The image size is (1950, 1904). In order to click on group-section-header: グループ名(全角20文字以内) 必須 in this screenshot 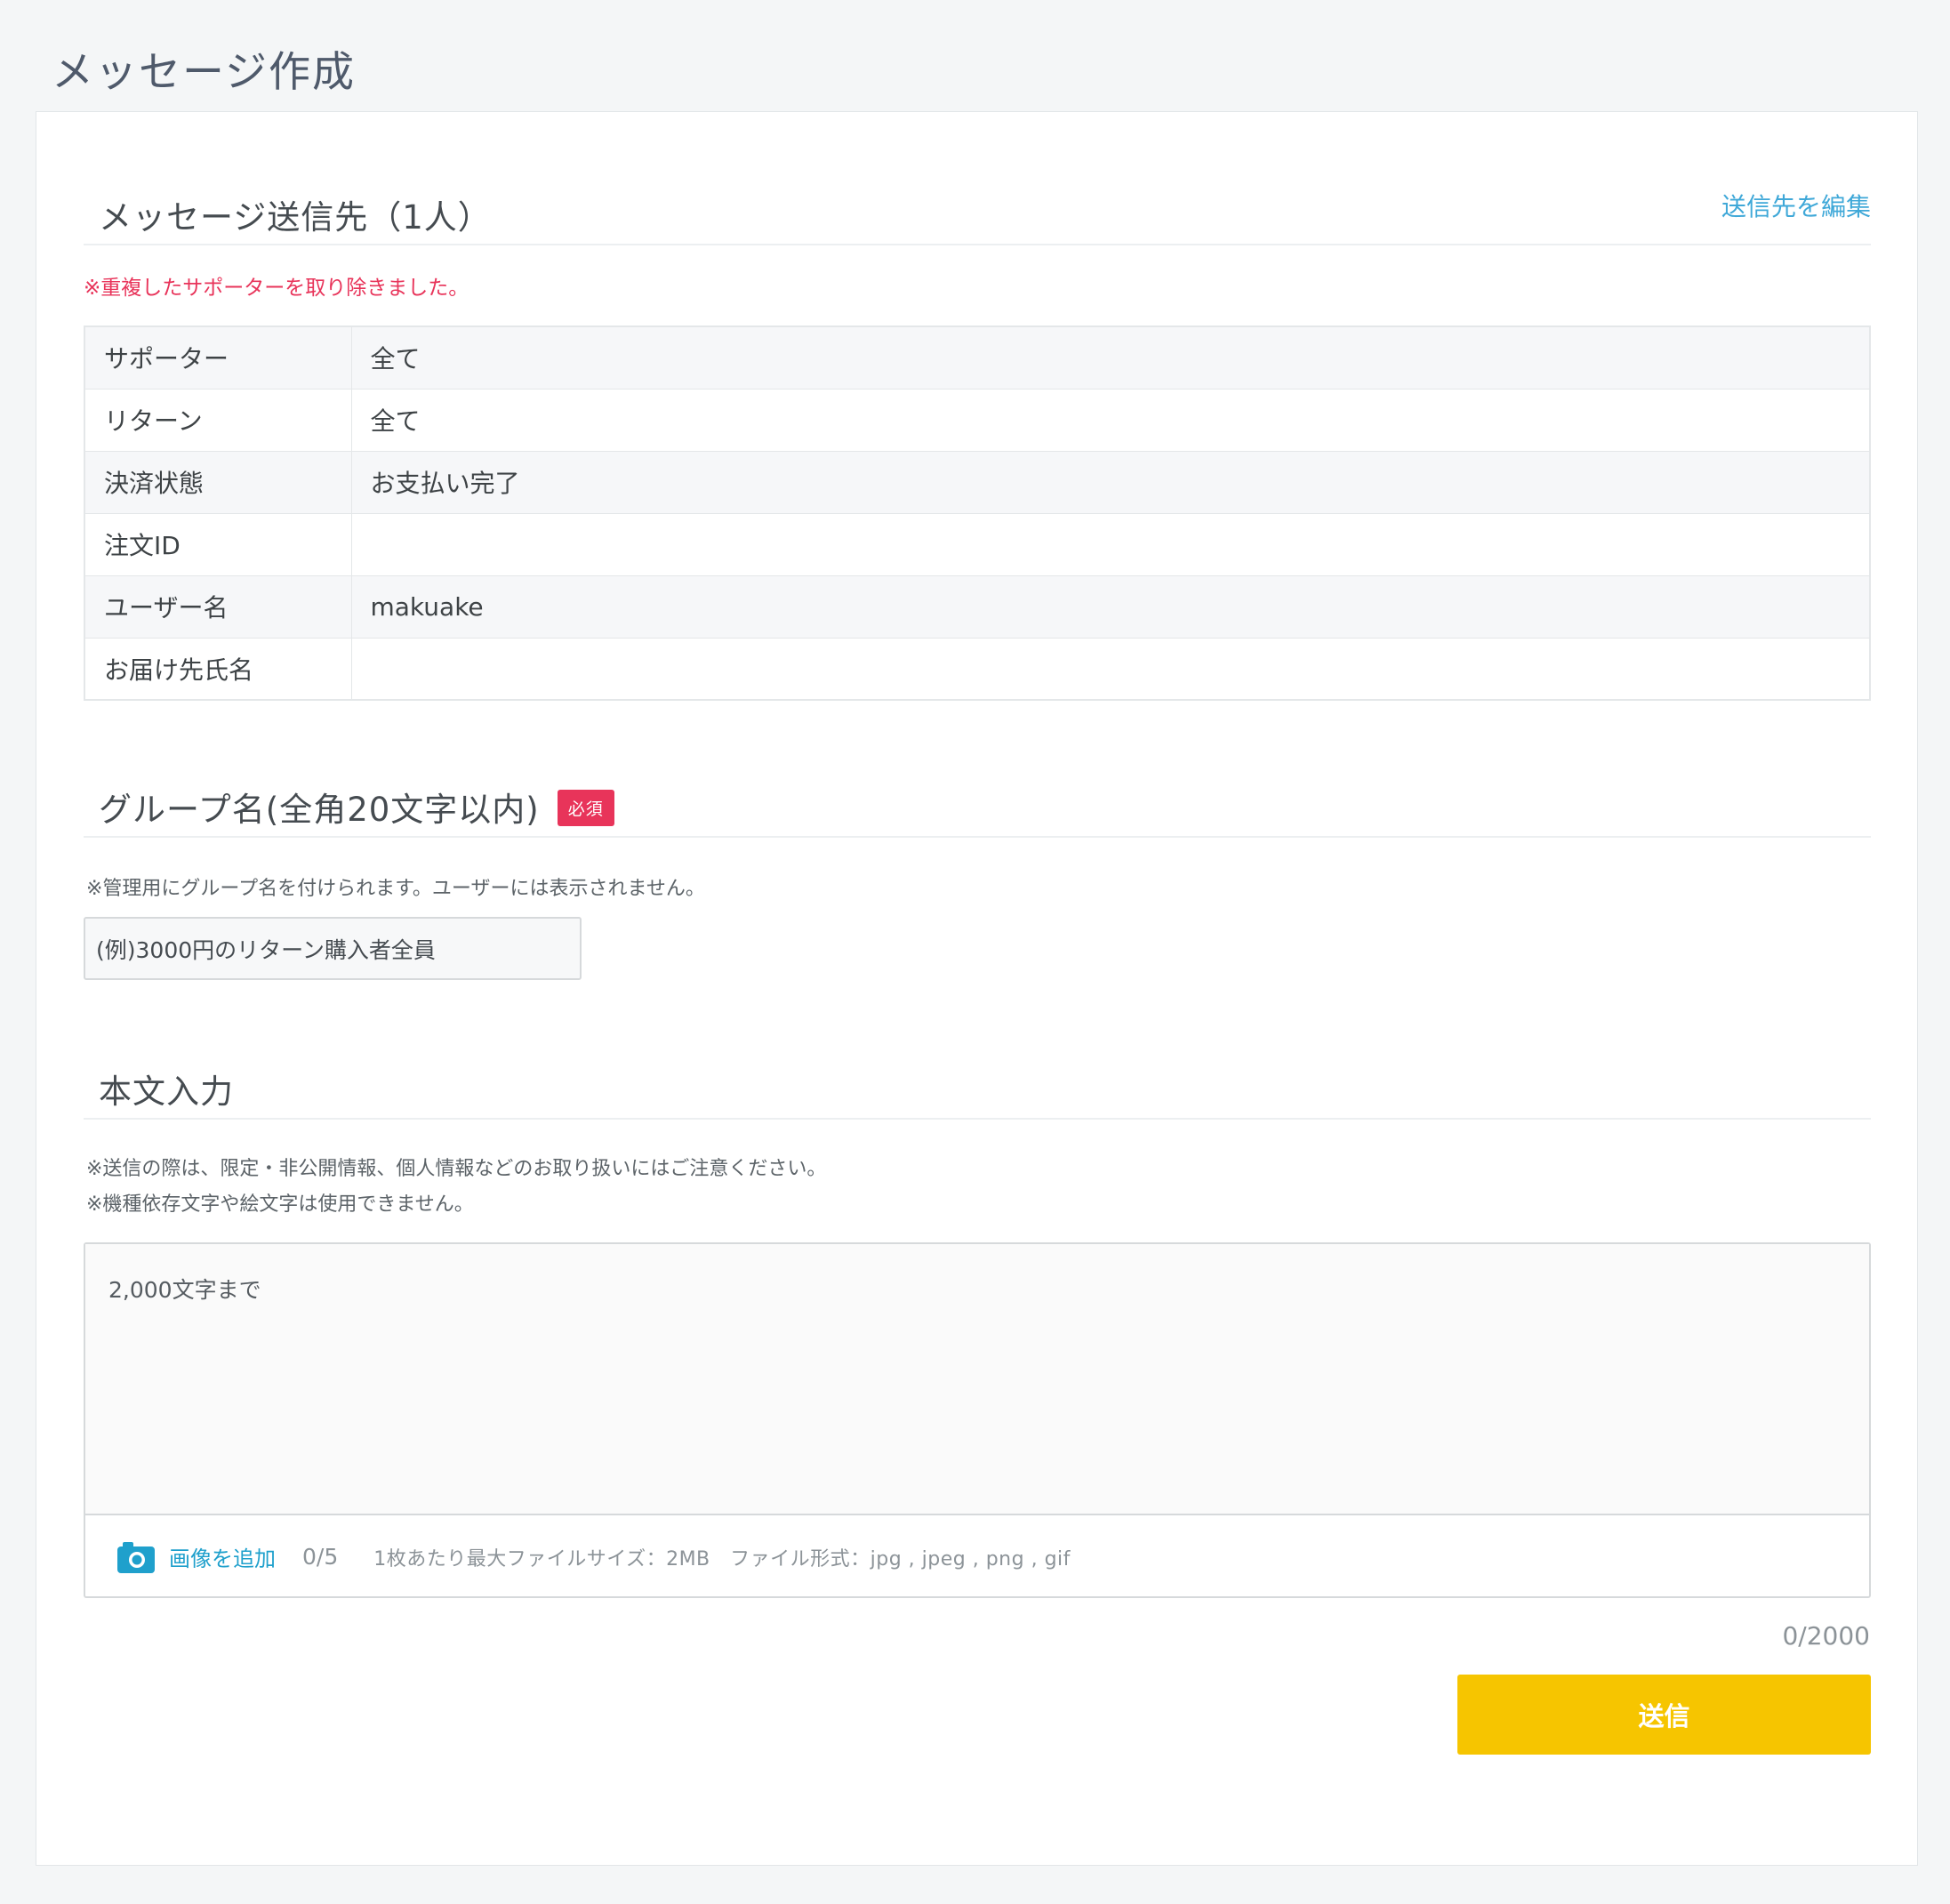, I will do `click(977, 806)`.